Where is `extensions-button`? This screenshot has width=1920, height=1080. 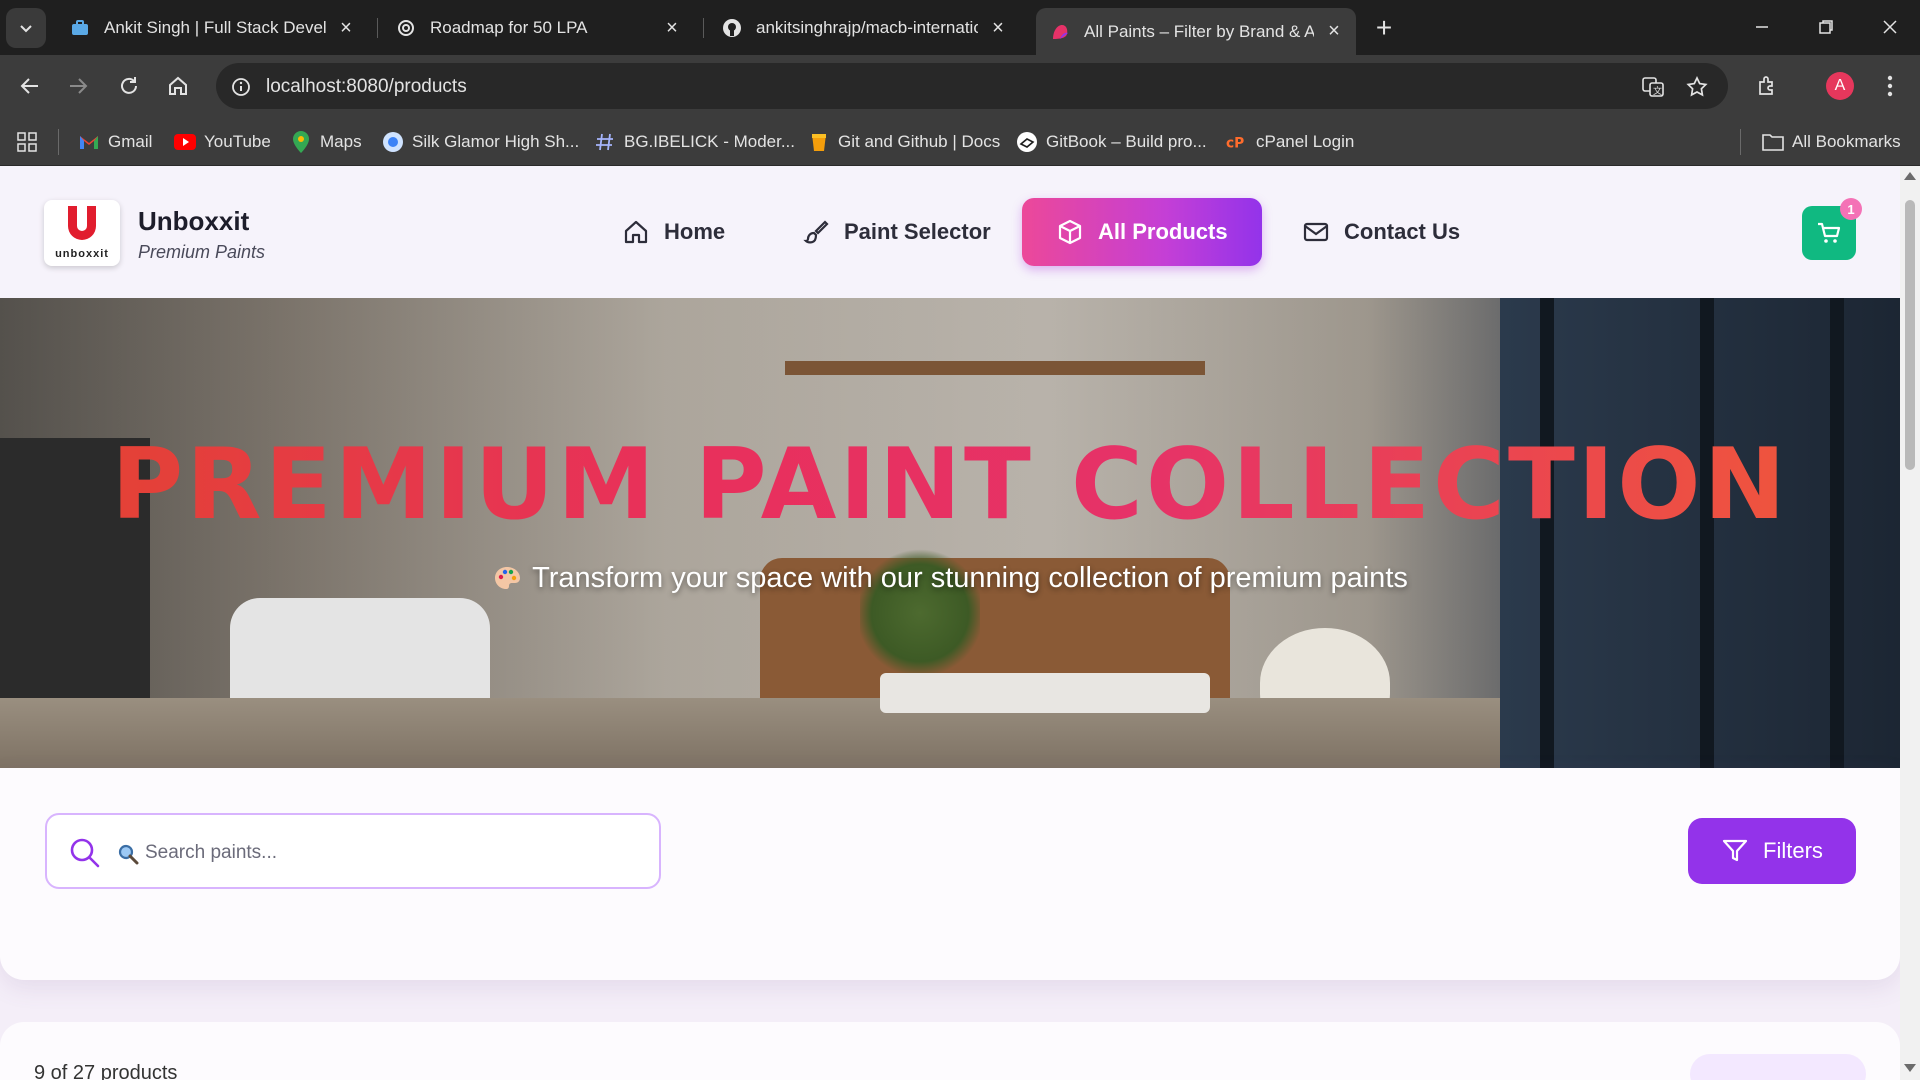 extensions-button is located at coordinates (1768, 86).